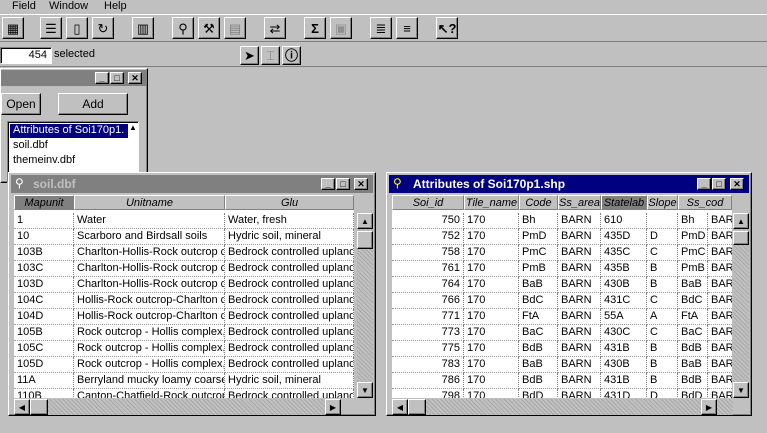  What do you see at coordinates (149, 221) in the screenshot?
I see `table-cell: Water` at bounding box center [149, 221].